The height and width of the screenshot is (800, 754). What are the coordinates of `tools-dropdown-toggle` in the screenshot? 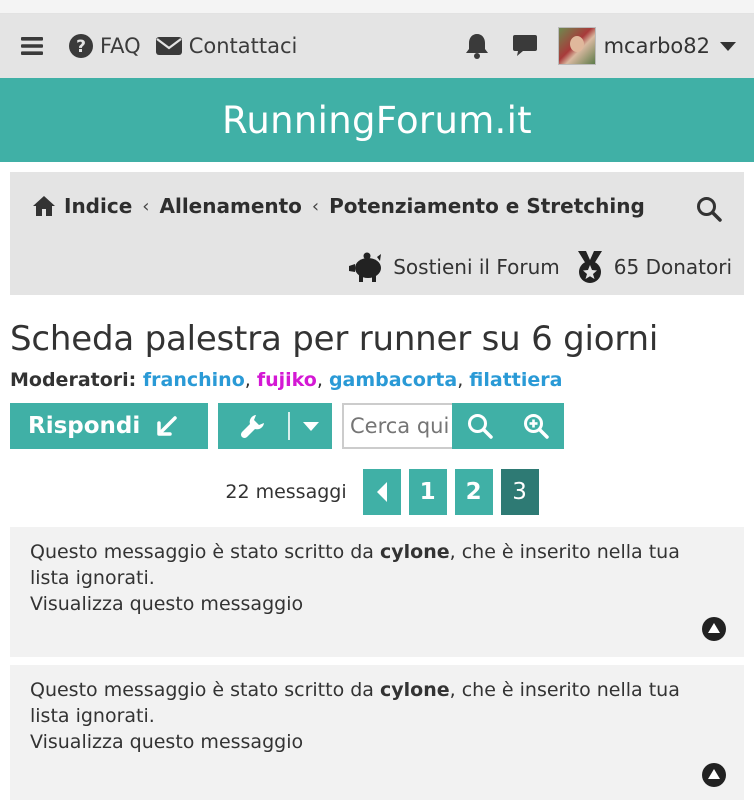 It's located at (311, 426).